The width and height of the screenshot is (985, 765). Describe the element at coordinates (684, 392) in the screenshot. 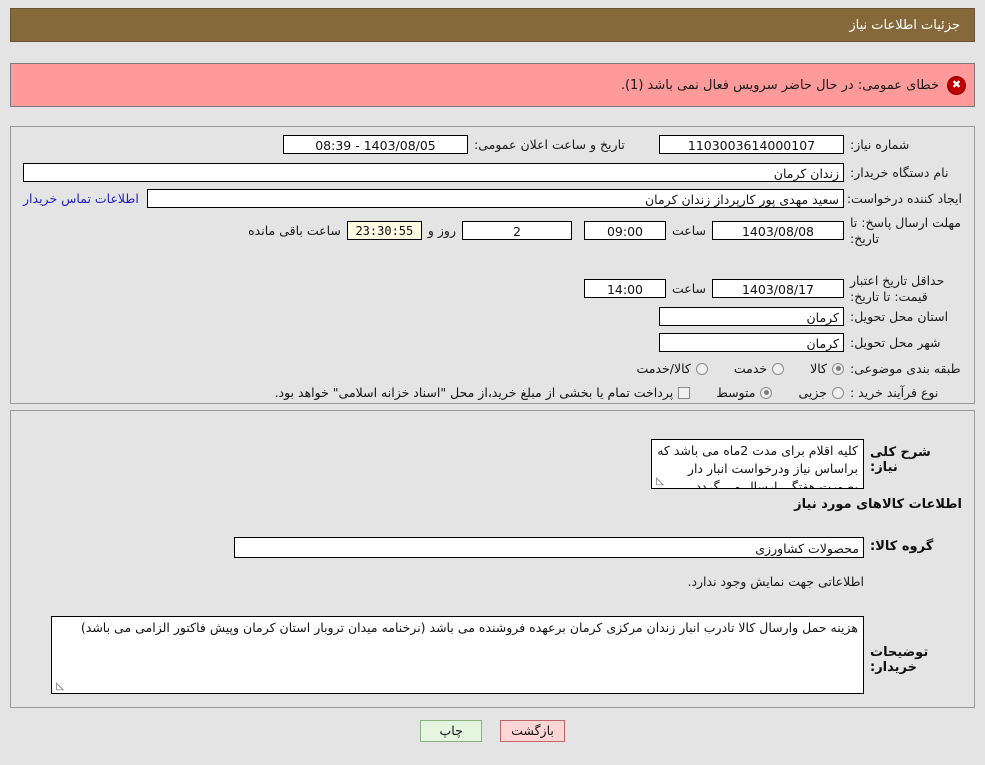

I see `treasury-docs-checkbox-icon` at that location.